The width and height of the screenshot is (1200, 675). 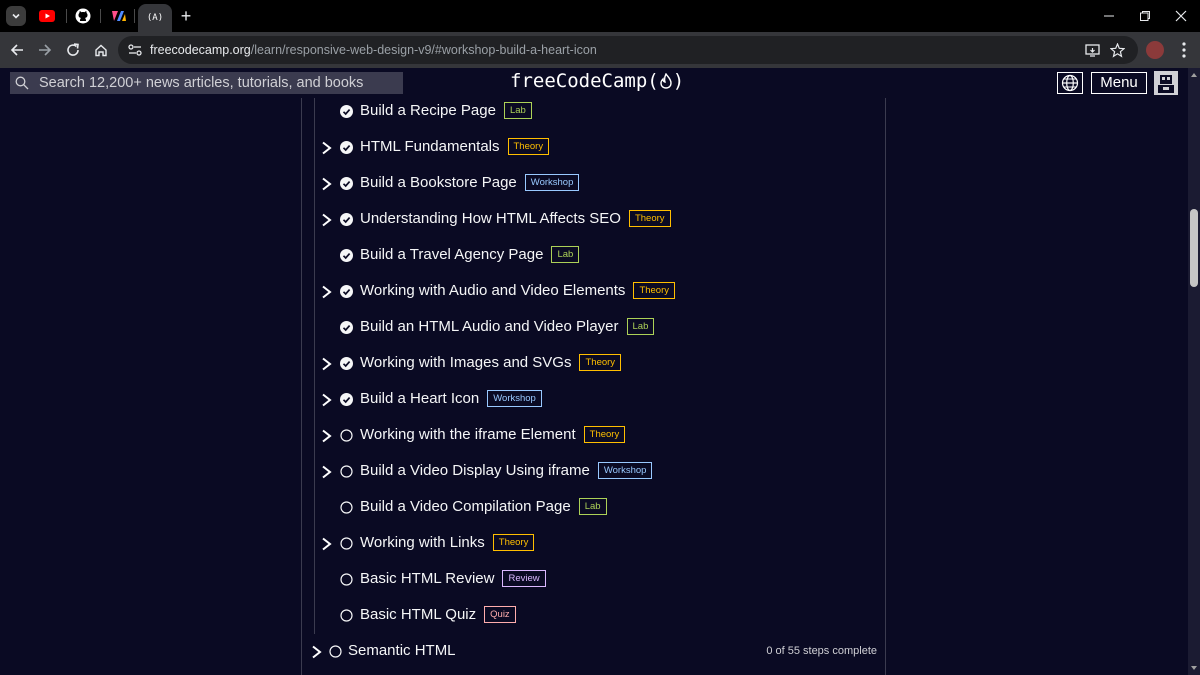 What do you see at coordinates (135, 50) in the screenshot?
I see `site-info-icon` at bounding box center [135, 50].